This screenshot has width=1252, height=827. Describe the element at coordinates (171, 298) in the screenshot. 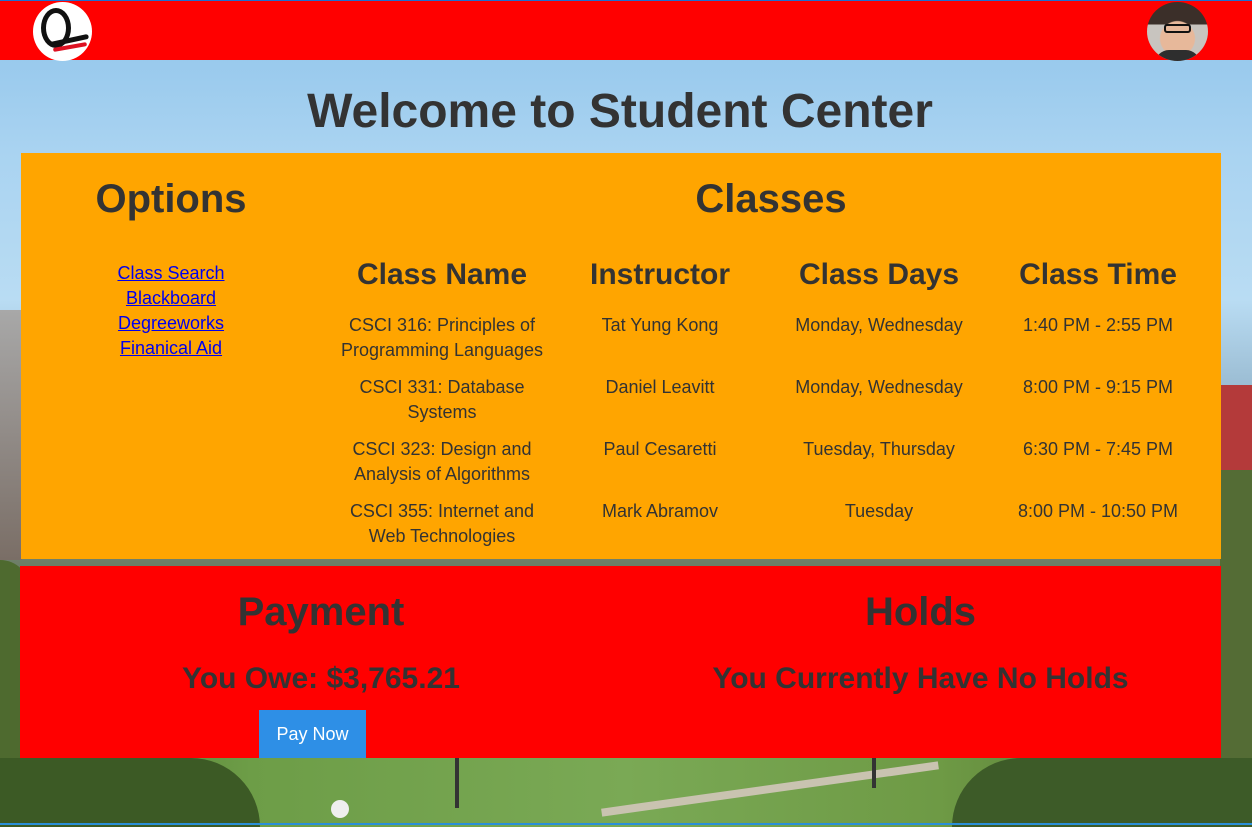

I see `blackboard-link: Blackboard` at that location.